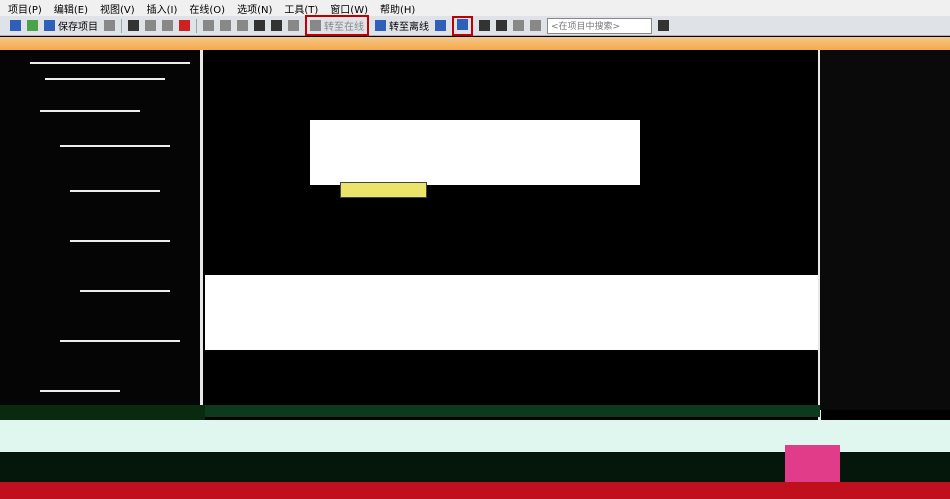  Describe the element at coordinates (475, 43) in the screenshot. I see `title-strip` at that location.